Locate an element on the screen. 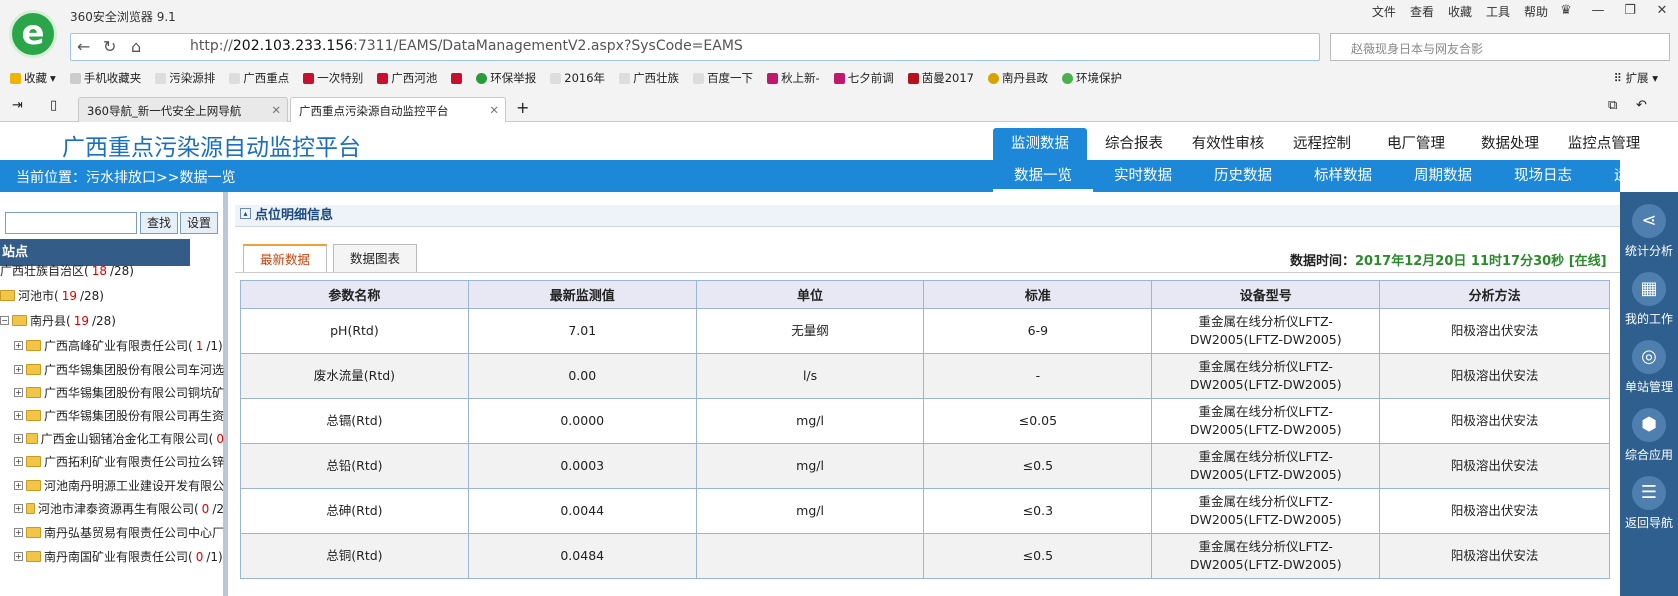 Image resolution: width=1678 pixels, height=596 pixels. bookmark-item: 环境保护 is located at coordinates (1092, 78).